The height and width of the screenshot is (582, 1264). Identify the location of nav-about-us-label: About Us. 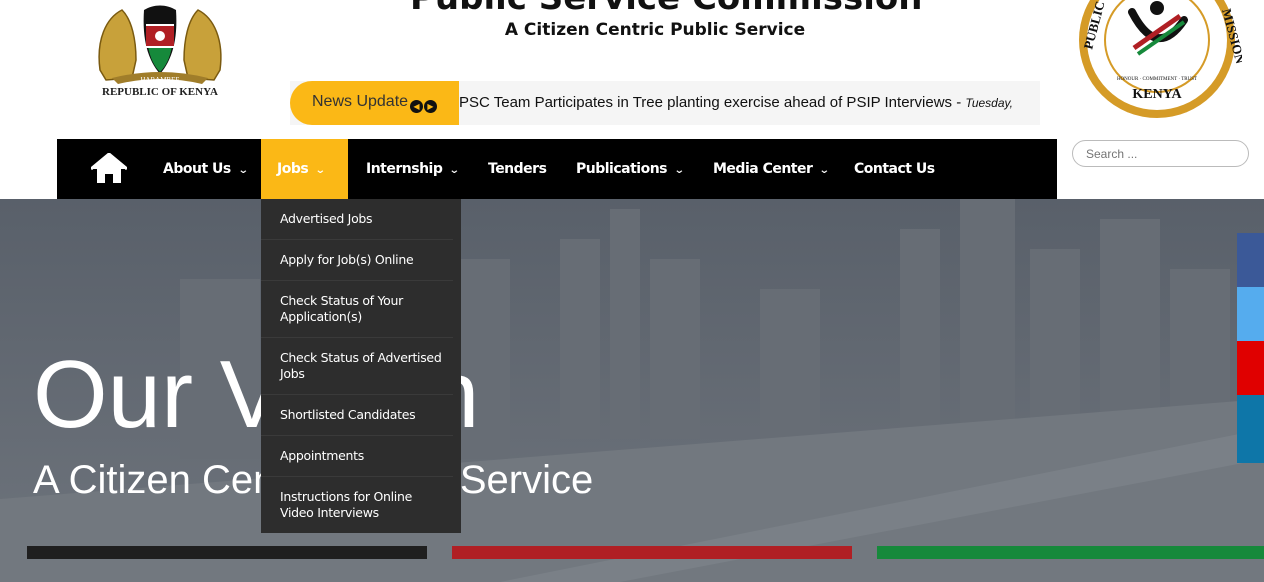
(197, 169).